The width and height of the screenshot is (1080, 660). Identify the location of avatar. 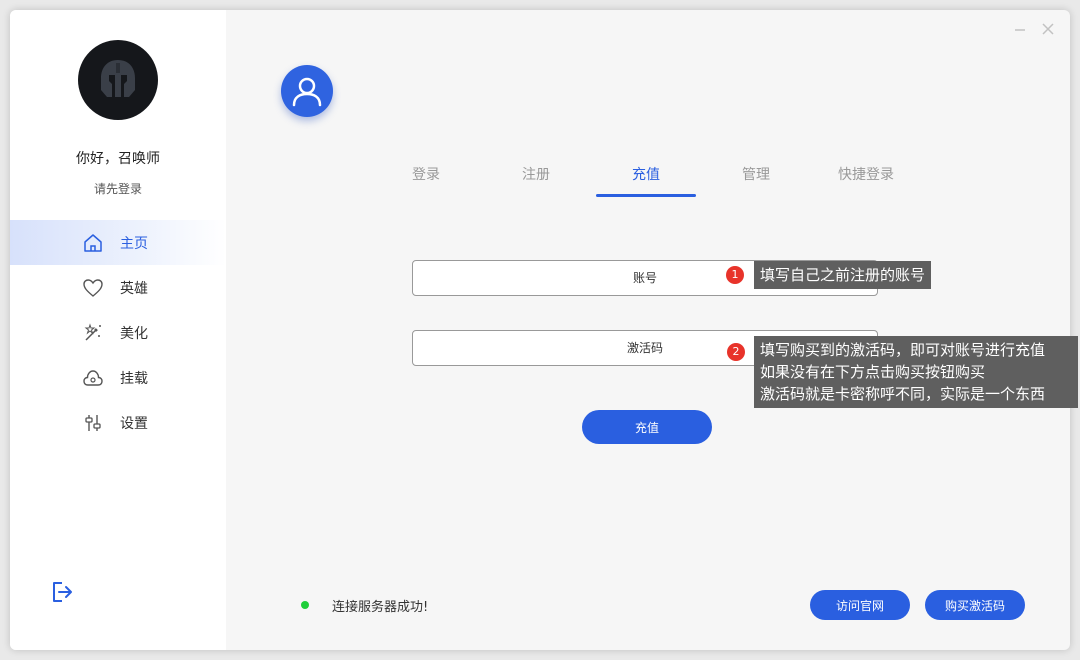
(118, 80).